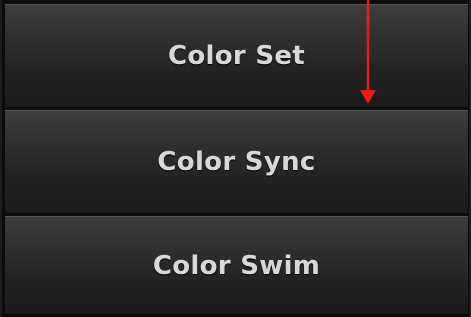 This screenshot has height=317, width=471. I want to click on color-sync-label: Color Sync, so click(236, 162).